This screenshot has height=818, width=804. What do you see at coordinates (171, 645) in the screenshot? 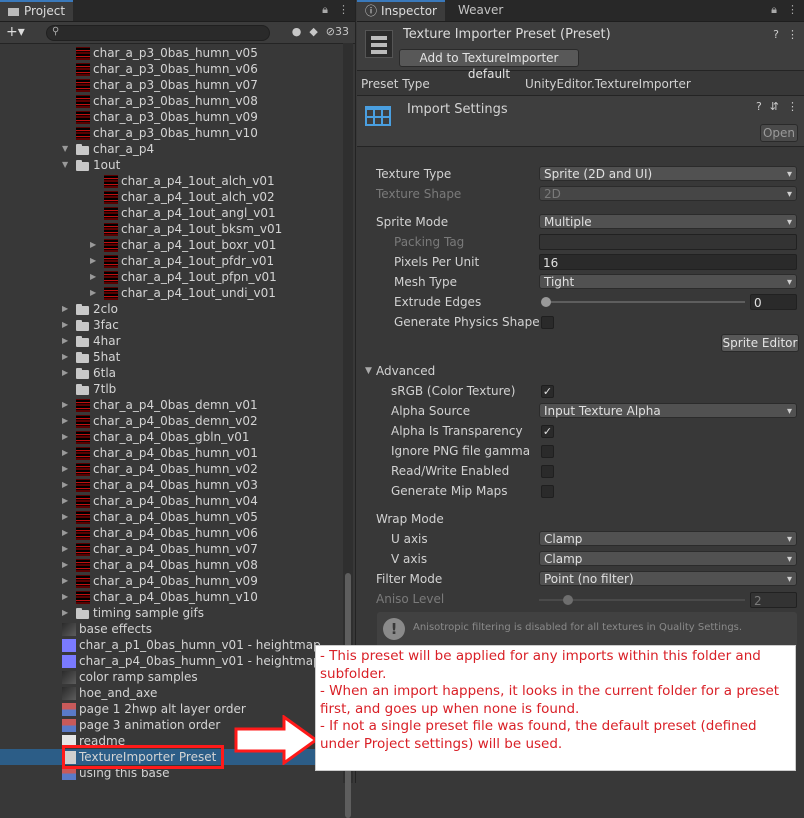
I see `tree-row: char_a_p1_0bas_humn_v01 - heightmap` at bounding box center [171, 645].